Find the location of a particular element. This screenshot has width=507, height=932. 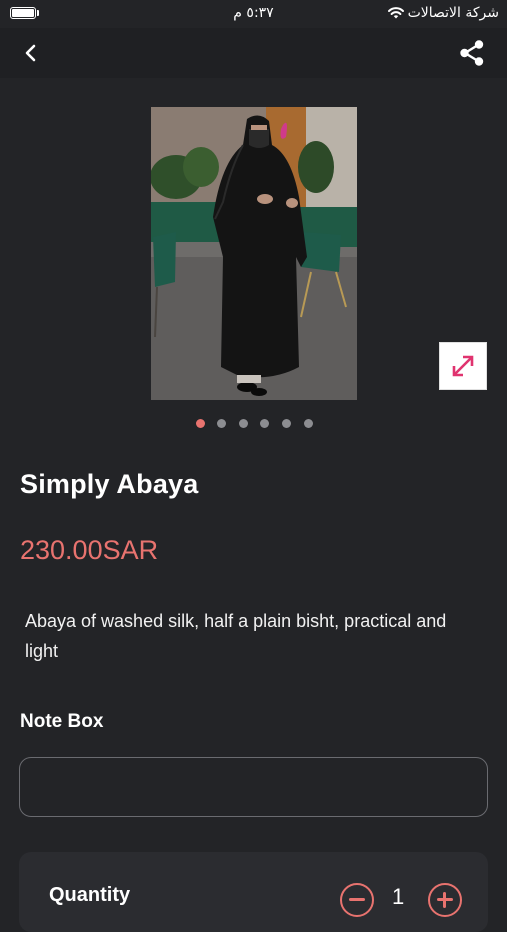

image-pagination is located at coordinates (253, 425).